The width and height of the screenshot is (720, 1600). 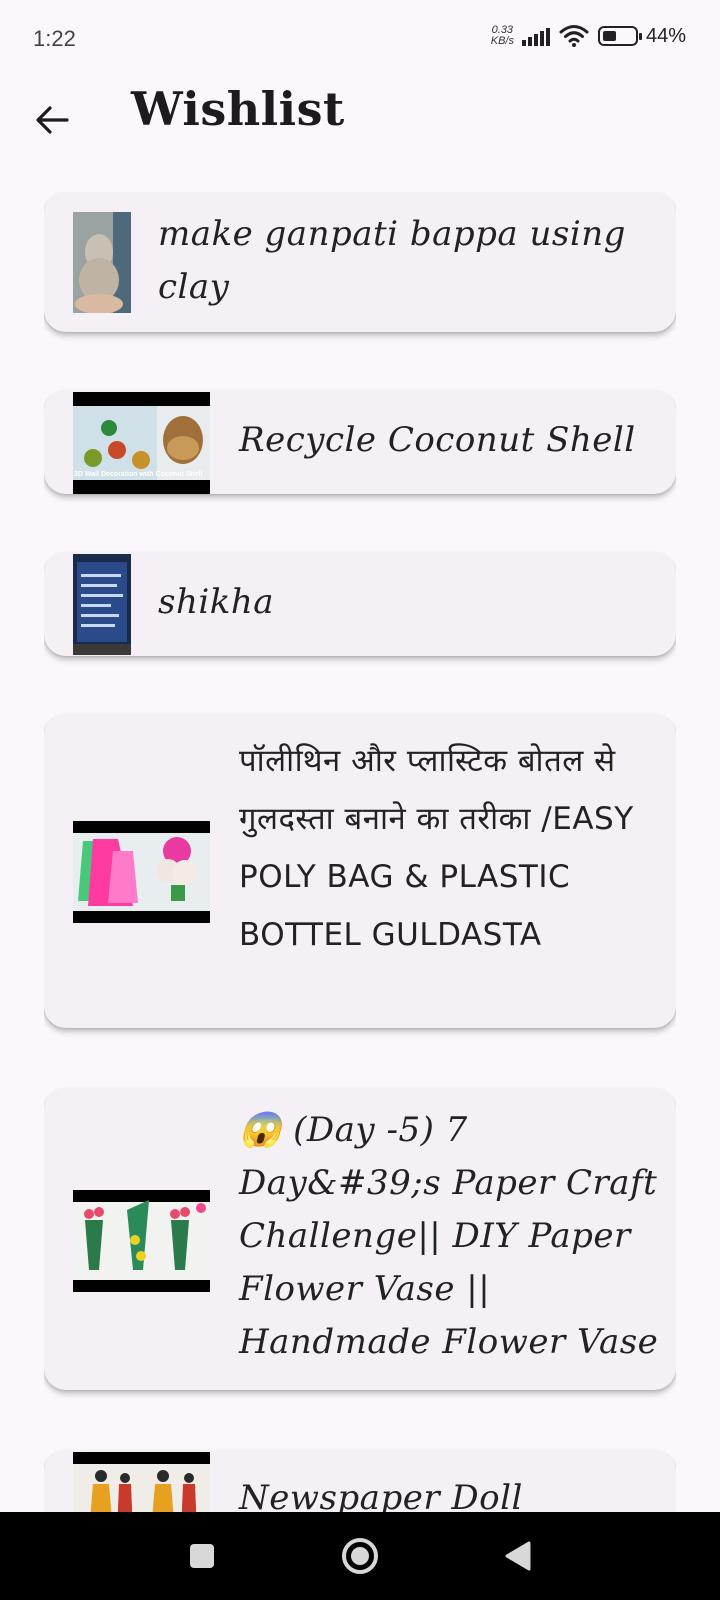 I want to click on wishlist-item-title: shikha, so click(x=216, y=602).